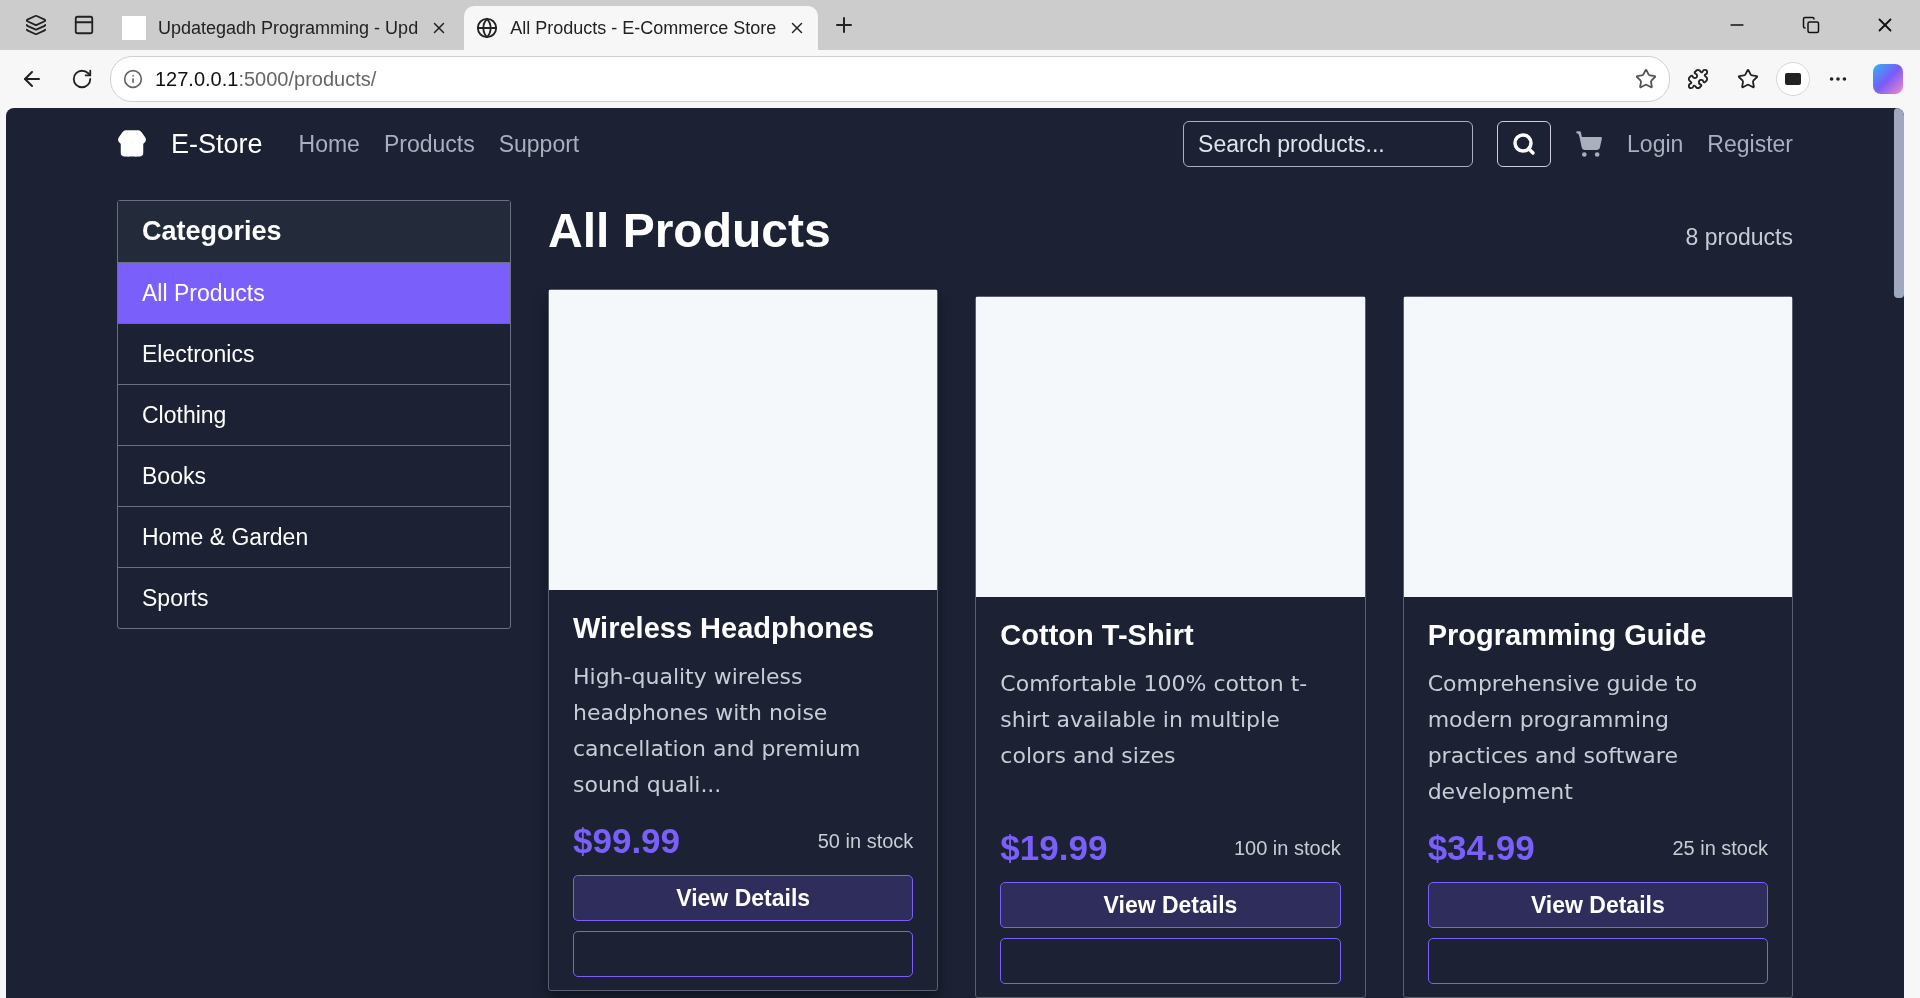  What do you see at coordinates (1287, 848) in the screenshot?
I see `stock-count: 100 in stock` at bounding box center [1287, 848].